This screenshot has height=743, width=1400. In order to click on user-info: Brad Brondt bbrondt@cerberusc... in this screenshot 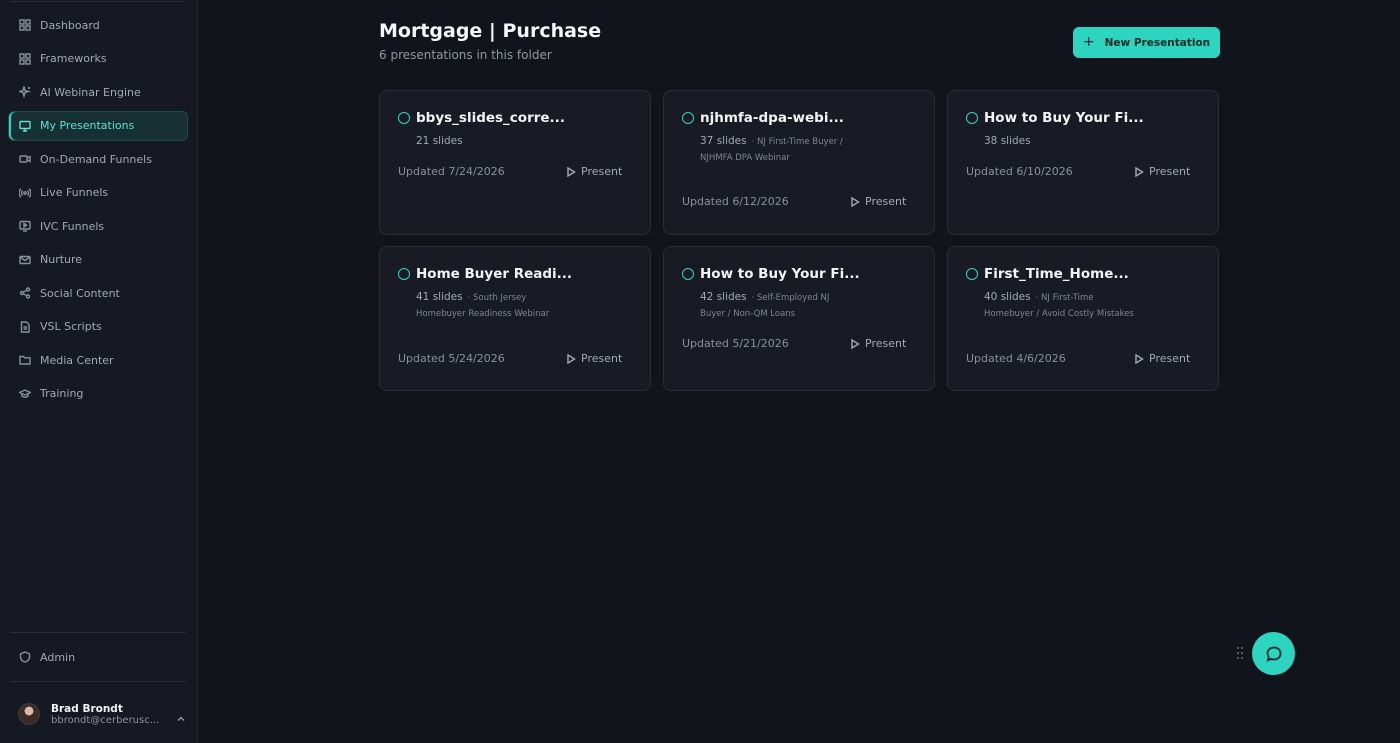, I will do `click(113, 714)`.